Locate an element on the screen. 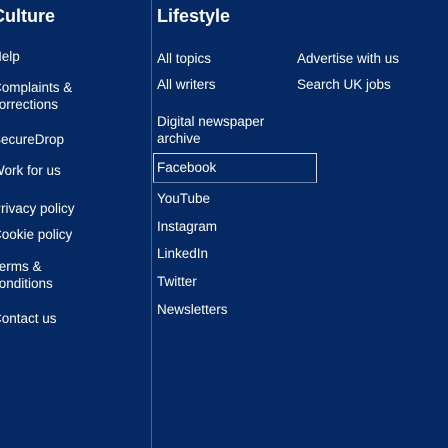 The width and height of the screenshot is (448, 448). help-link: Help is located at coordinates (10, 56).